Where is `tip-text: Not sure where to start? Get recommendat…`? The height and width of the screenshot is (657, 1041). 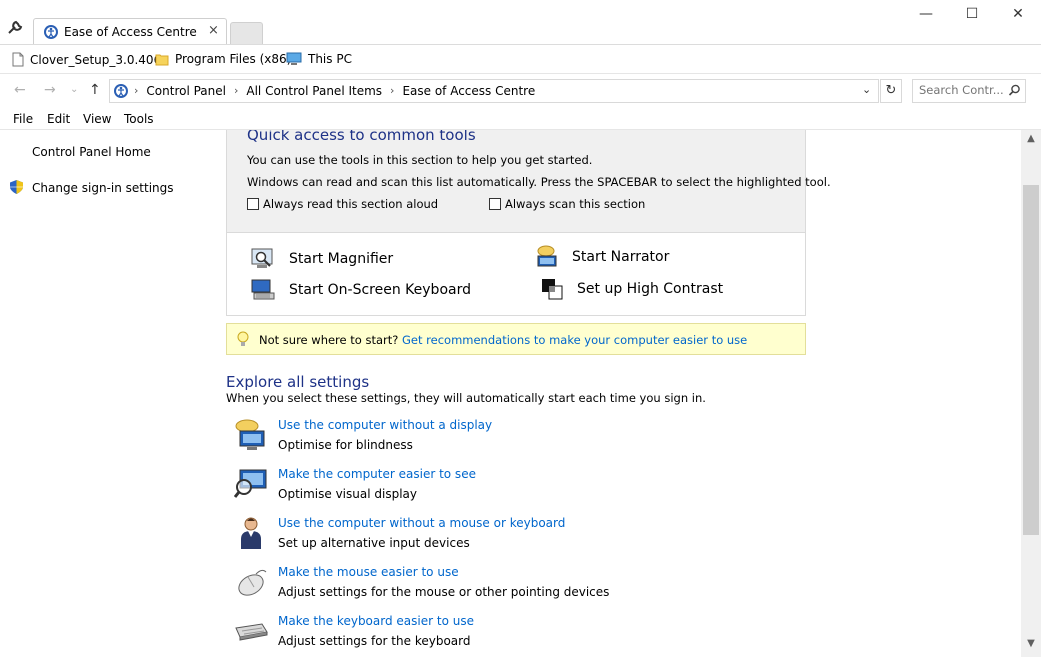
tip-text: Not sure where to start? Get recommendat… is located at coordinates (503, 340).